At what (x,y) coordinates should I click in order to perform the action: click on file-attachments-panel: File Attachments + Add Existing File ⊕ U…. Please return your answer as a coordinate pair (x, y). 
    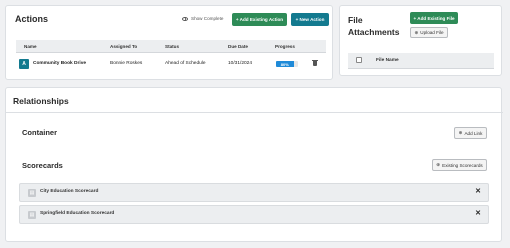
    Looking at the image, I should click on (420, 40).